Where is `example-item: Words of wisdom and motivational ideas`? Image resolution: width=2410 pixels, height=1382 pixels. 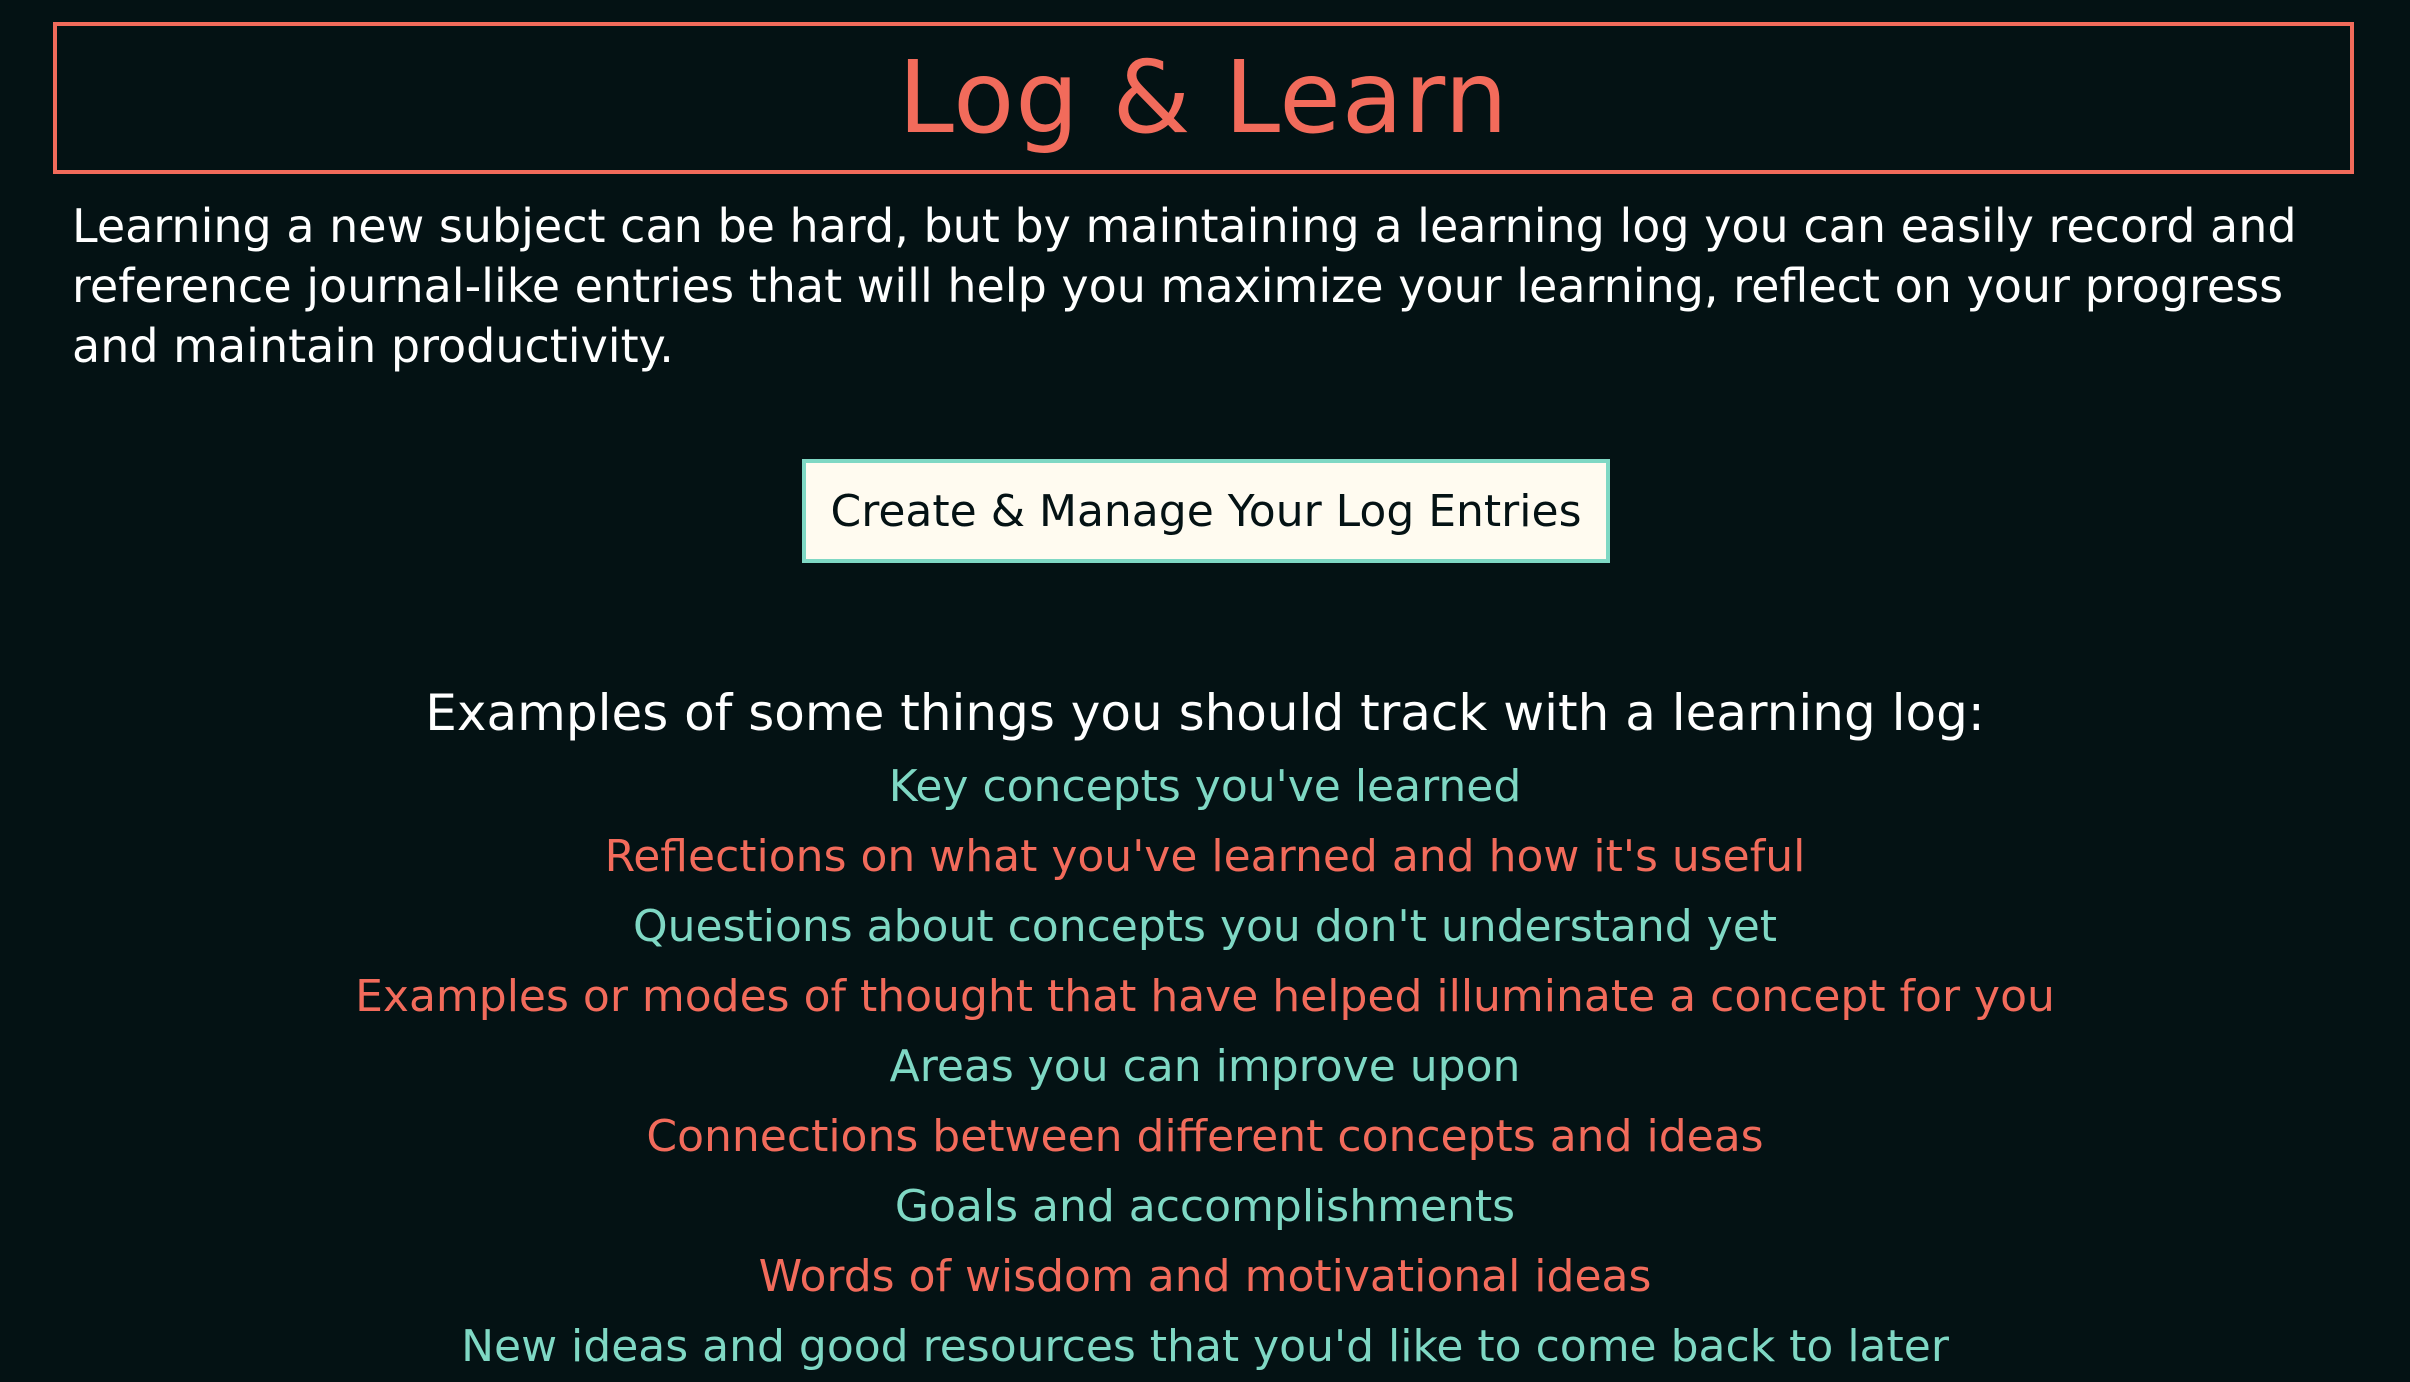
example-item: Words of wisdom and motivational ideas is located at coordinates (1205, 1276).